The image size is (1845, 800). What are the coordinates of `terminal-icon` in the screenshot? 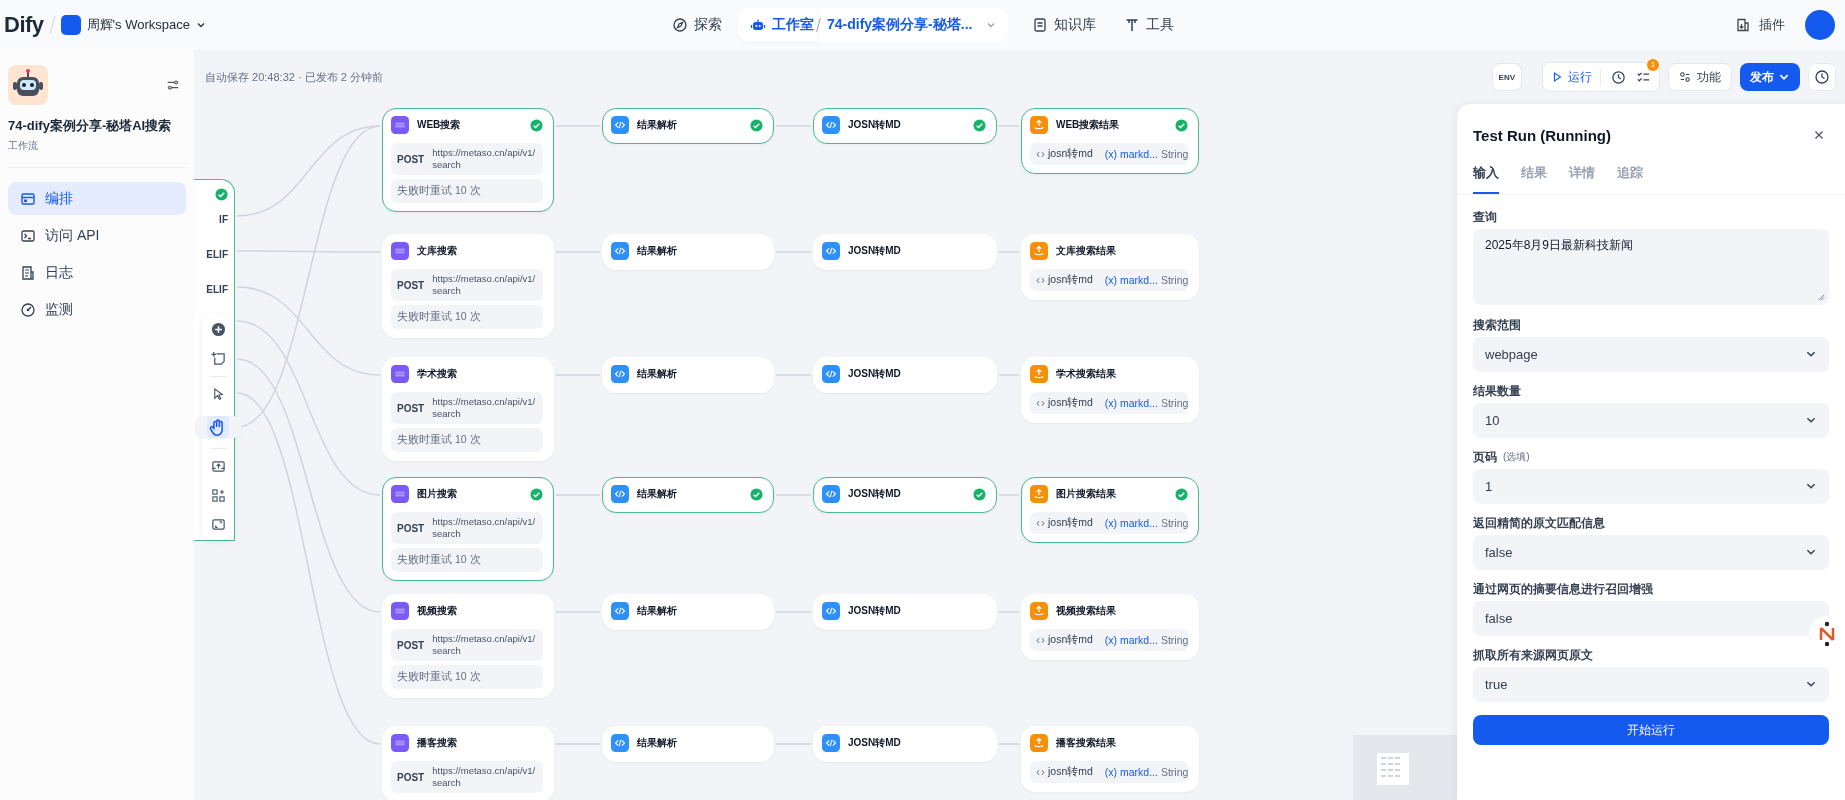 It's located at (28, 235).